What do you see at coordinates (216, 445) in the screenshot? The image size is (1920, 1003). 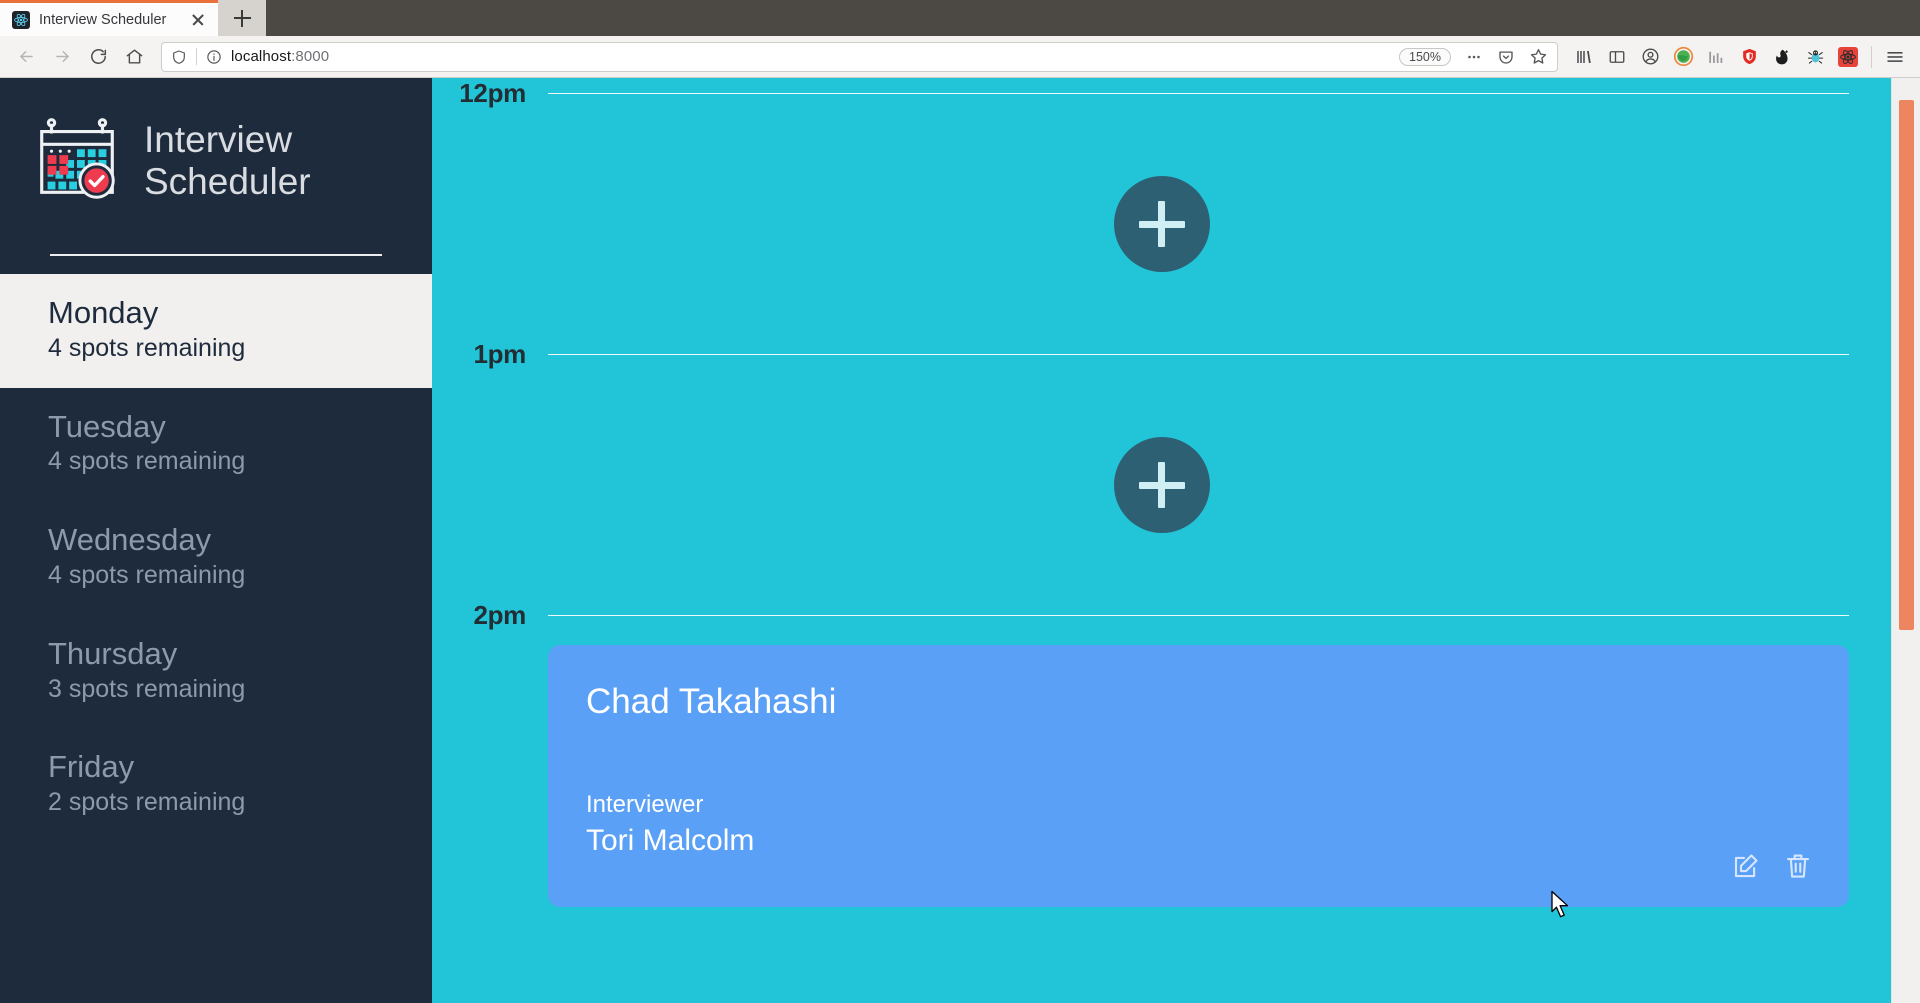 I see `sidebar-item-tuesday: Tuesday 4 spots remaining` at bounding box center [216, 445].